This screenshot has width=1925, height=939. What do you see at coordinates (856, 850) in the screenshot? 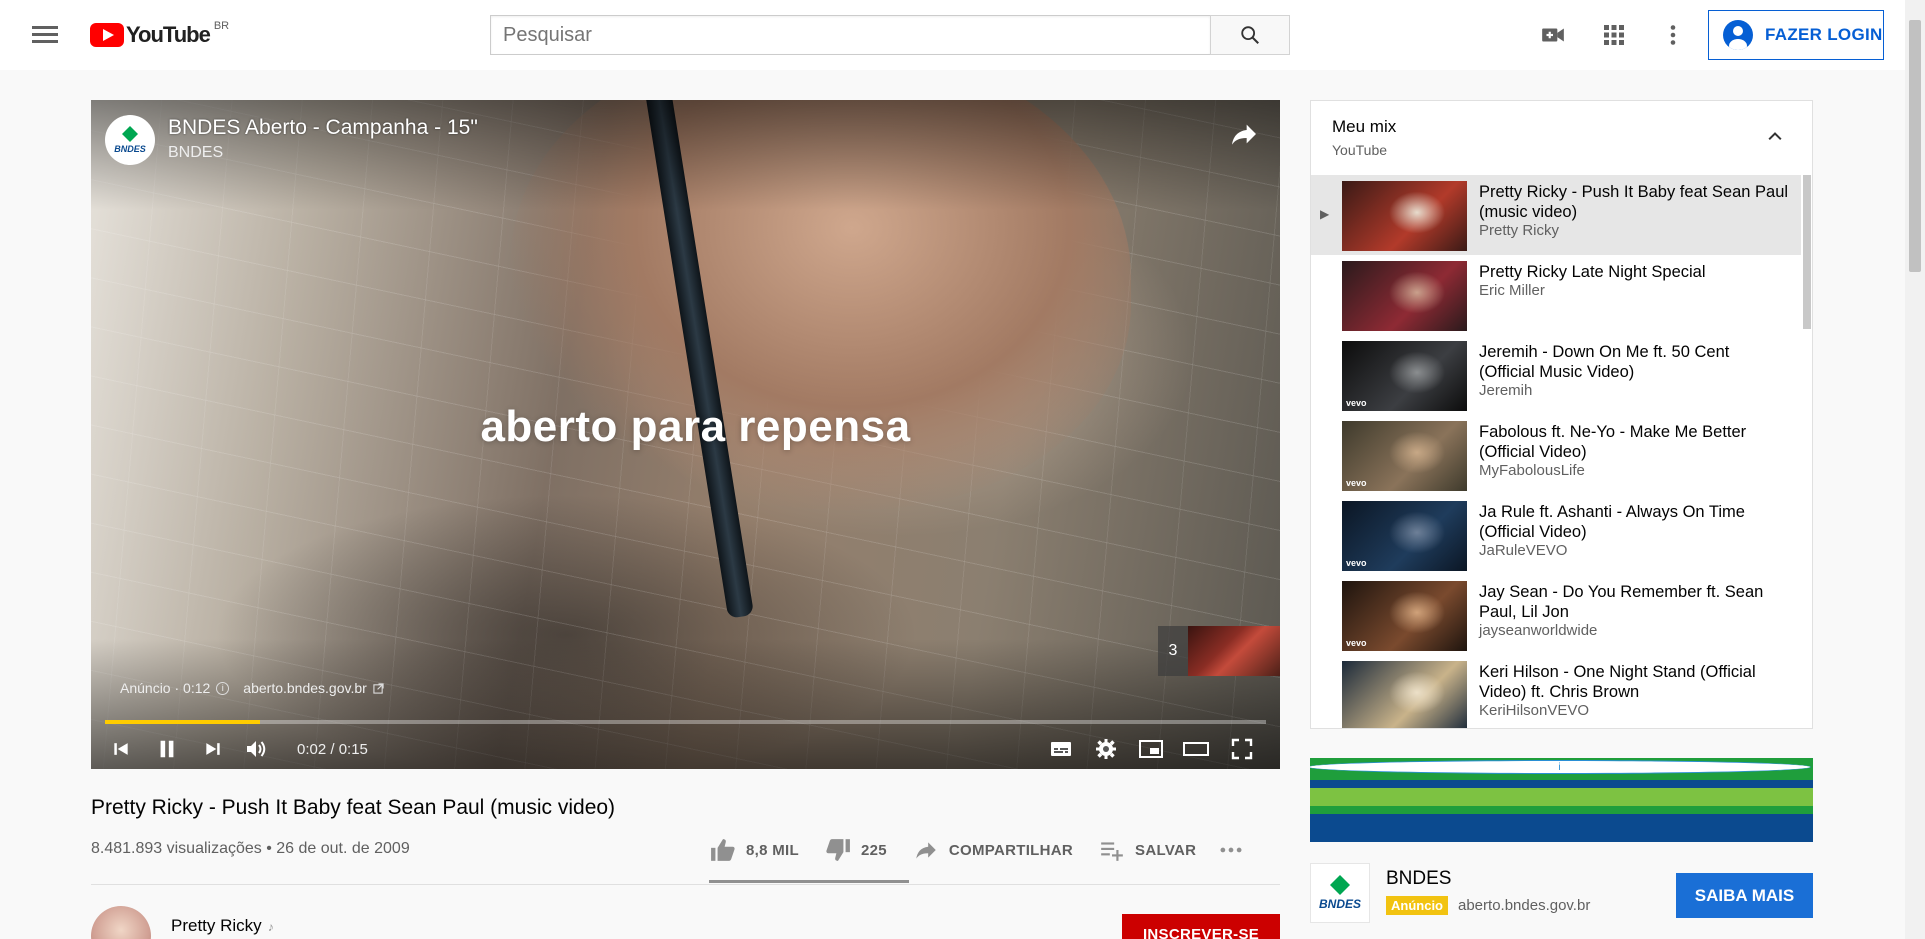
I see `dislike-button: 225` at bounding box center [856, 850].